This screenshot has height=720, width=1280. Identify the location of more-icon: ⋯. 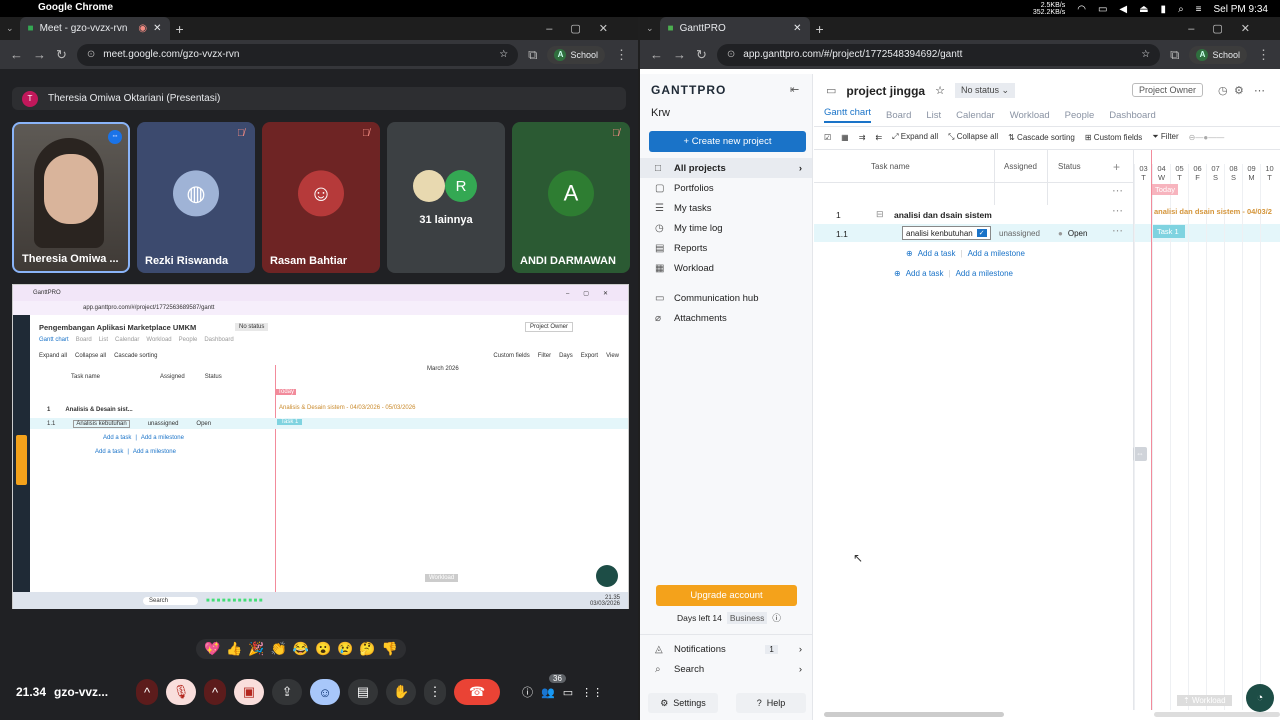
(1259, 90).